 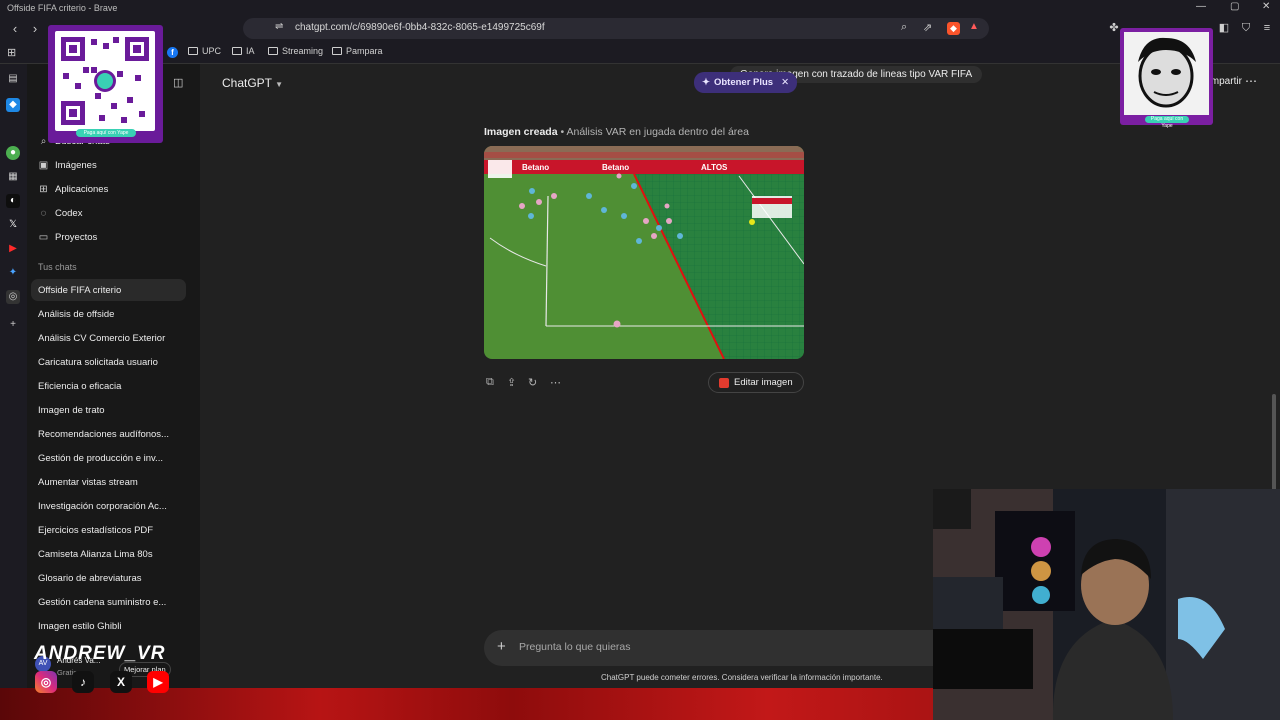 I want to click on composer: + Pregunta lo que quieras, so click(x=719, y=648).